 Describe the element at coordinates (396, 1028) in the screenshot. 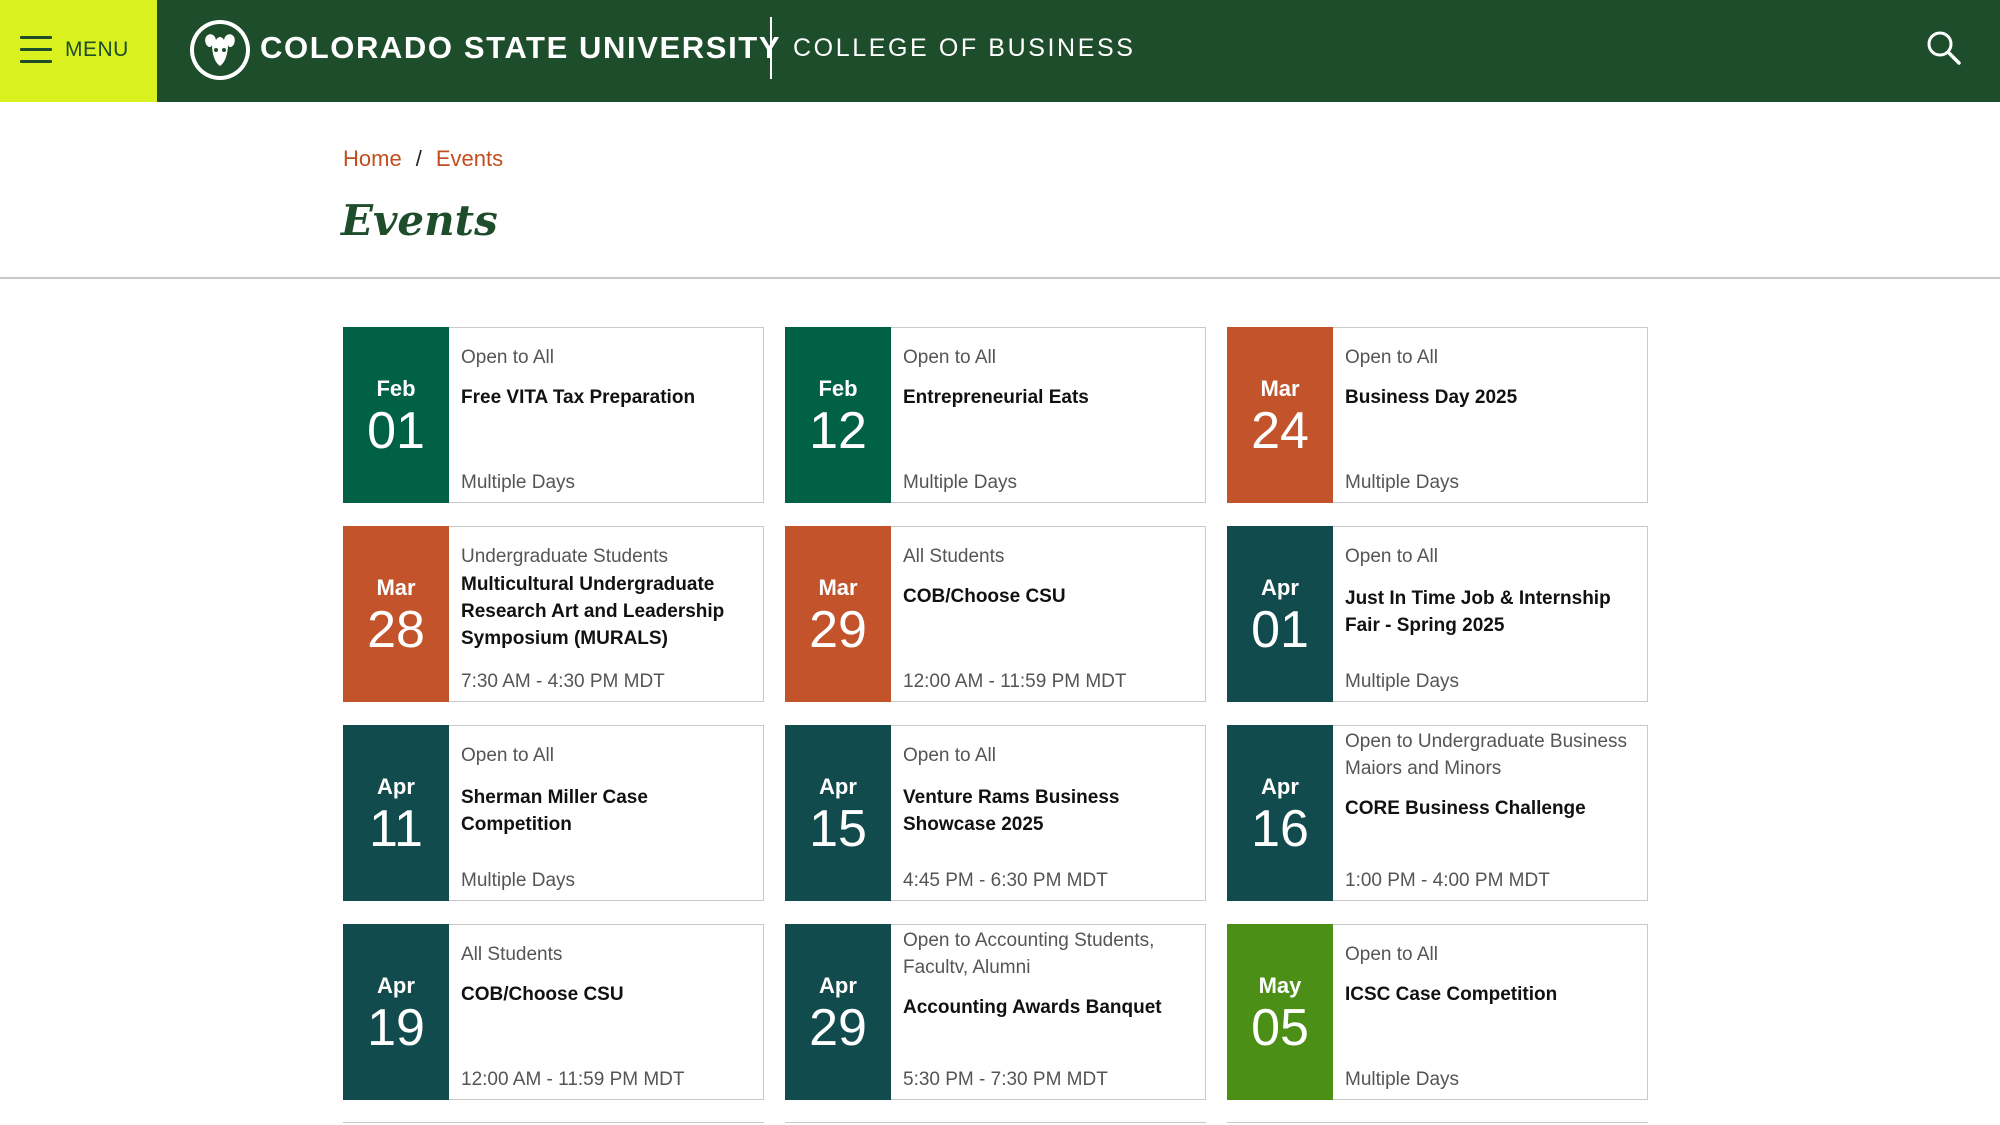

I see `event-day: 19` at that location.